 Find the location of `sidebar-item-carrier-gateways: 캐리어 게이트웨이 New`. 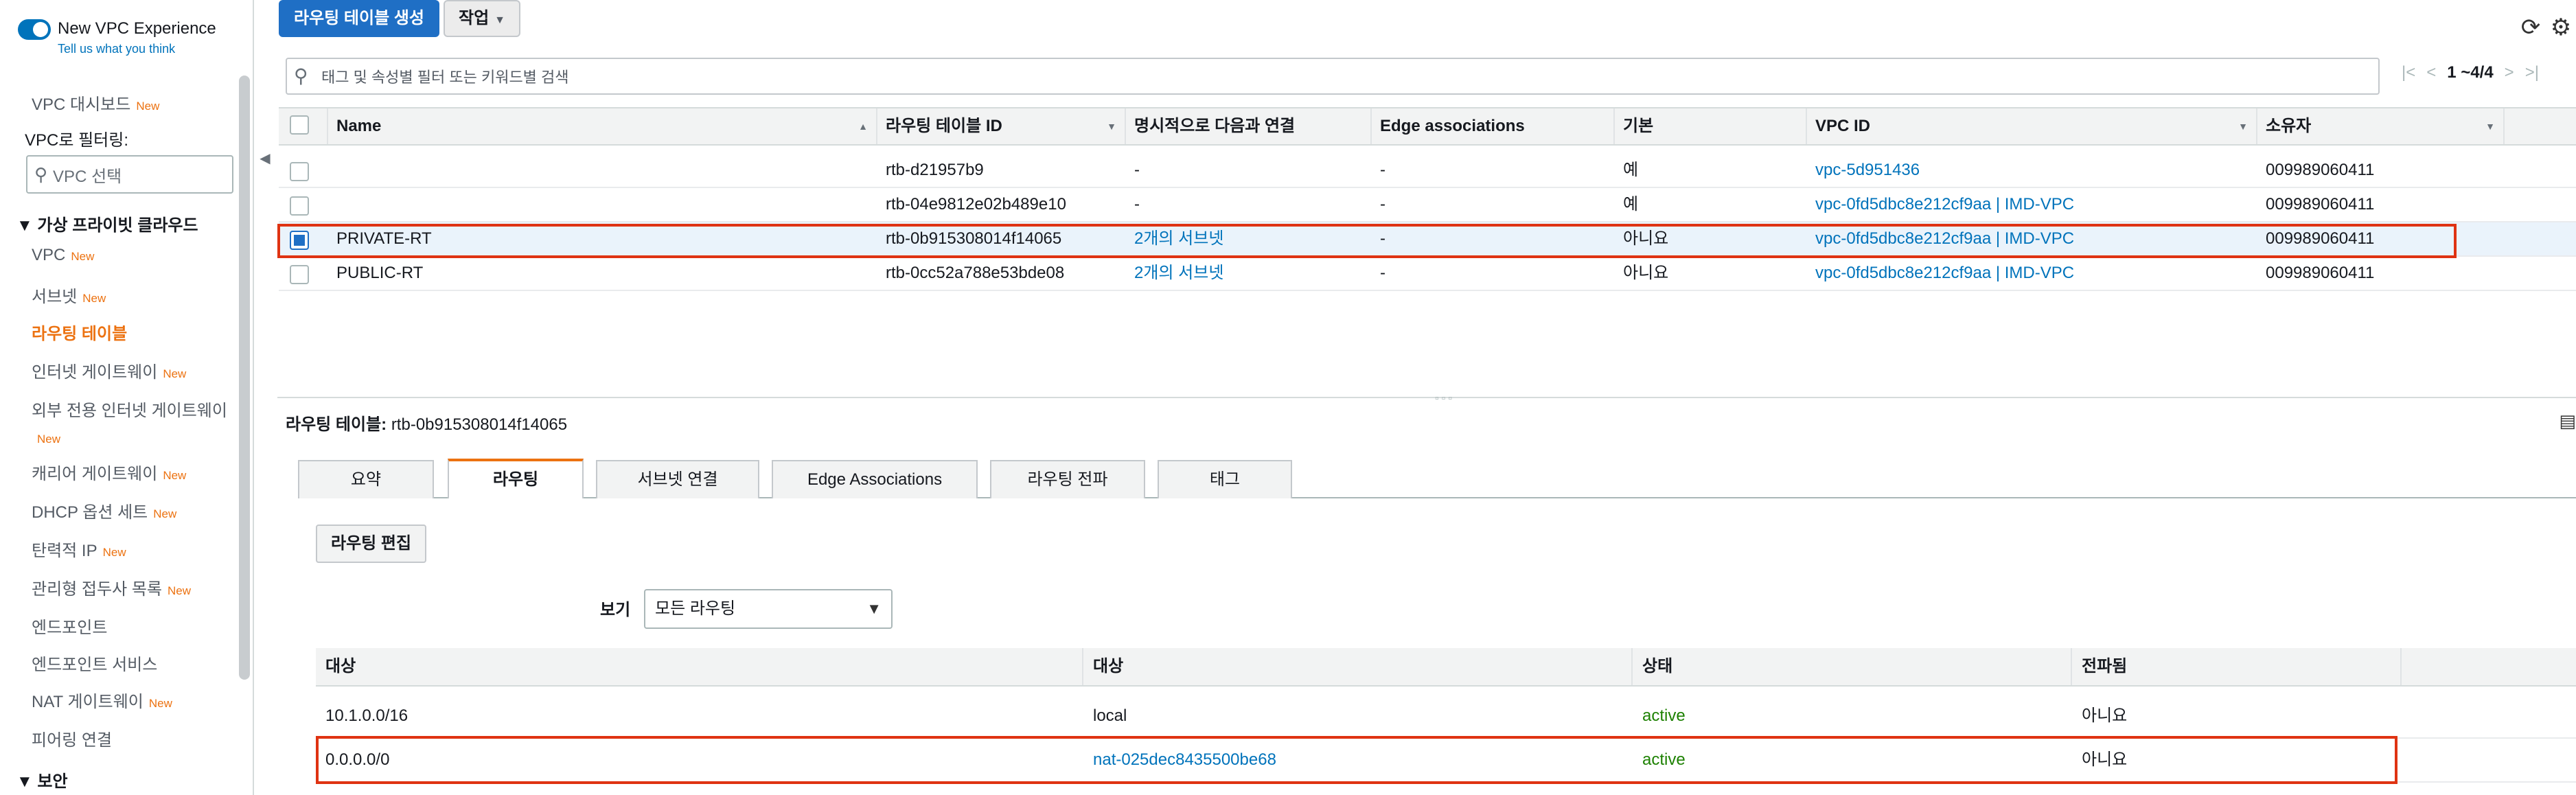

sidebar-item-carrier-gateways: 캐리어 게이트웨이 New is located at coordinates (109, 472).